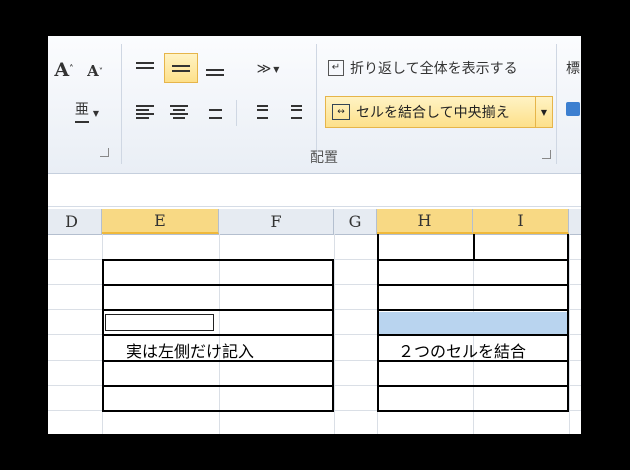  I want to click on top-align-button, so click(145, 68).